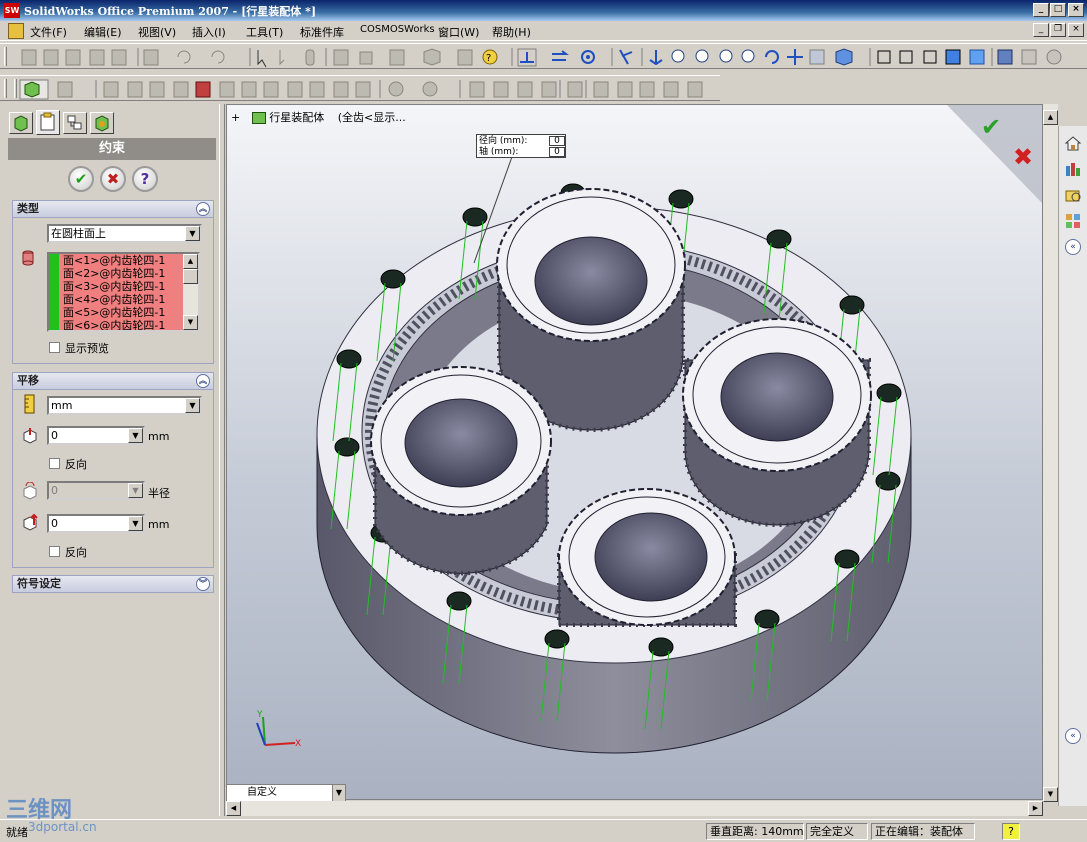 The width and height of the screenshot is (1087, 842). I want to click on configuration-manager-tab, so click(75, 123).